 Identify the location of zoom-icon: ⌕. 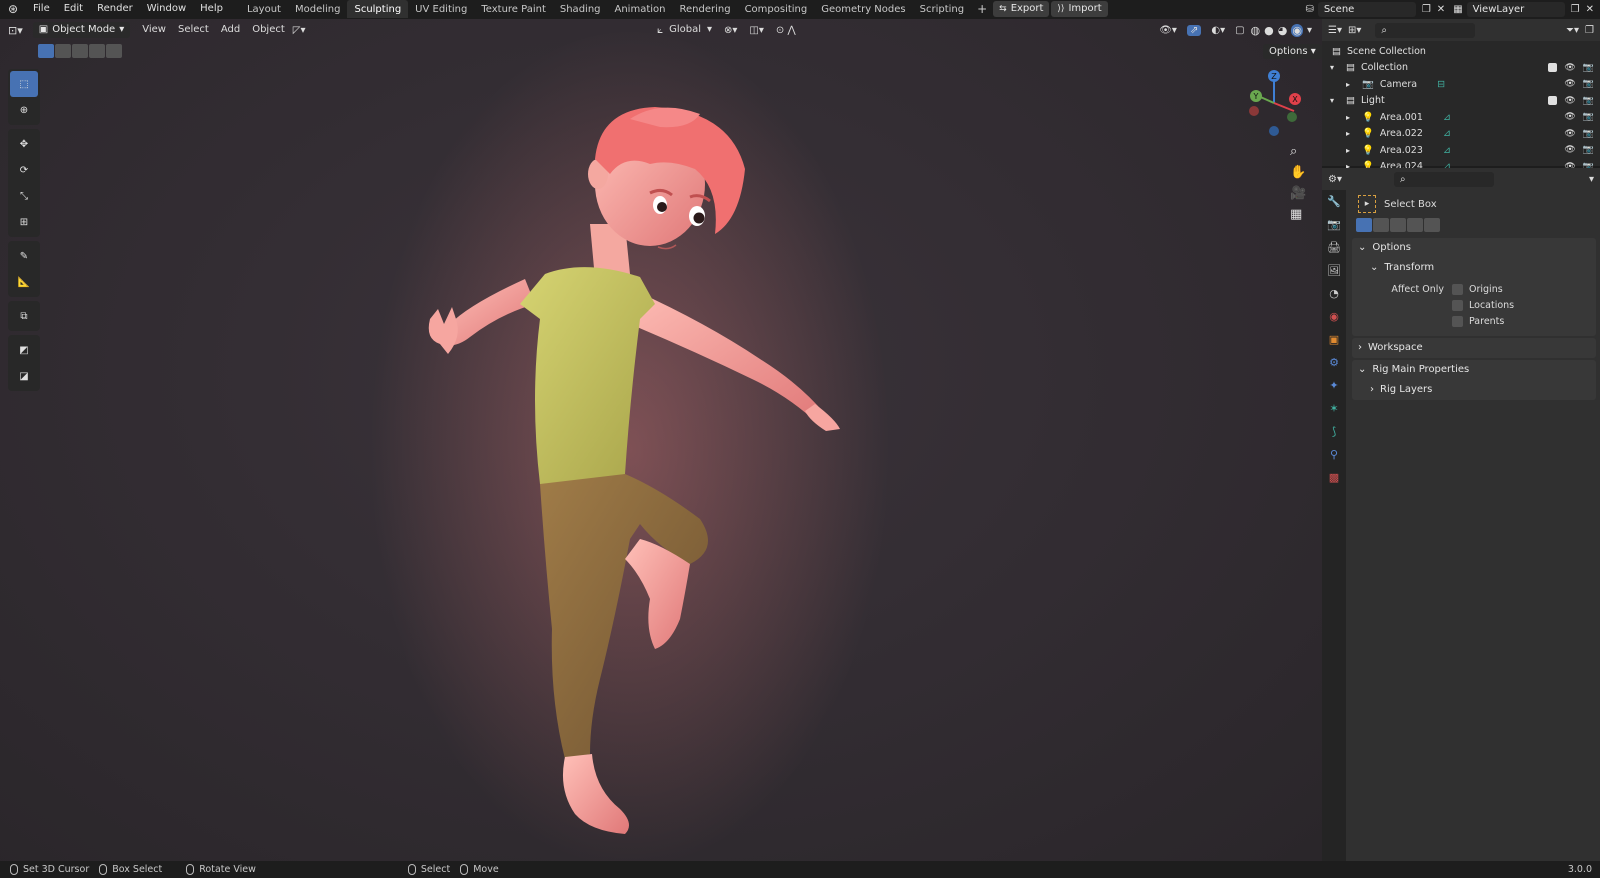
(1298, 151).